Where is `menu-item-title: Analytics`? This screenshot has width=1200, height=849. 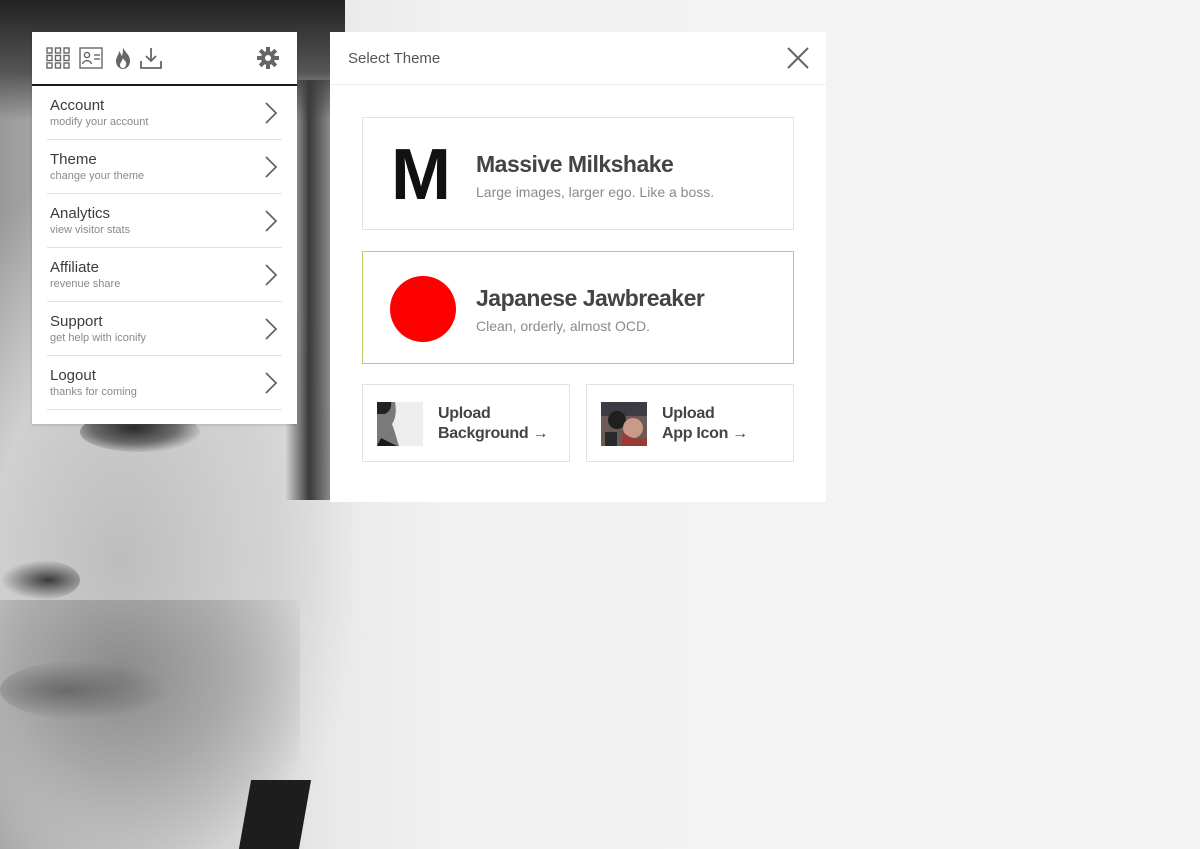
menu-item-title: Analytics is located at coordinates (80, 213).